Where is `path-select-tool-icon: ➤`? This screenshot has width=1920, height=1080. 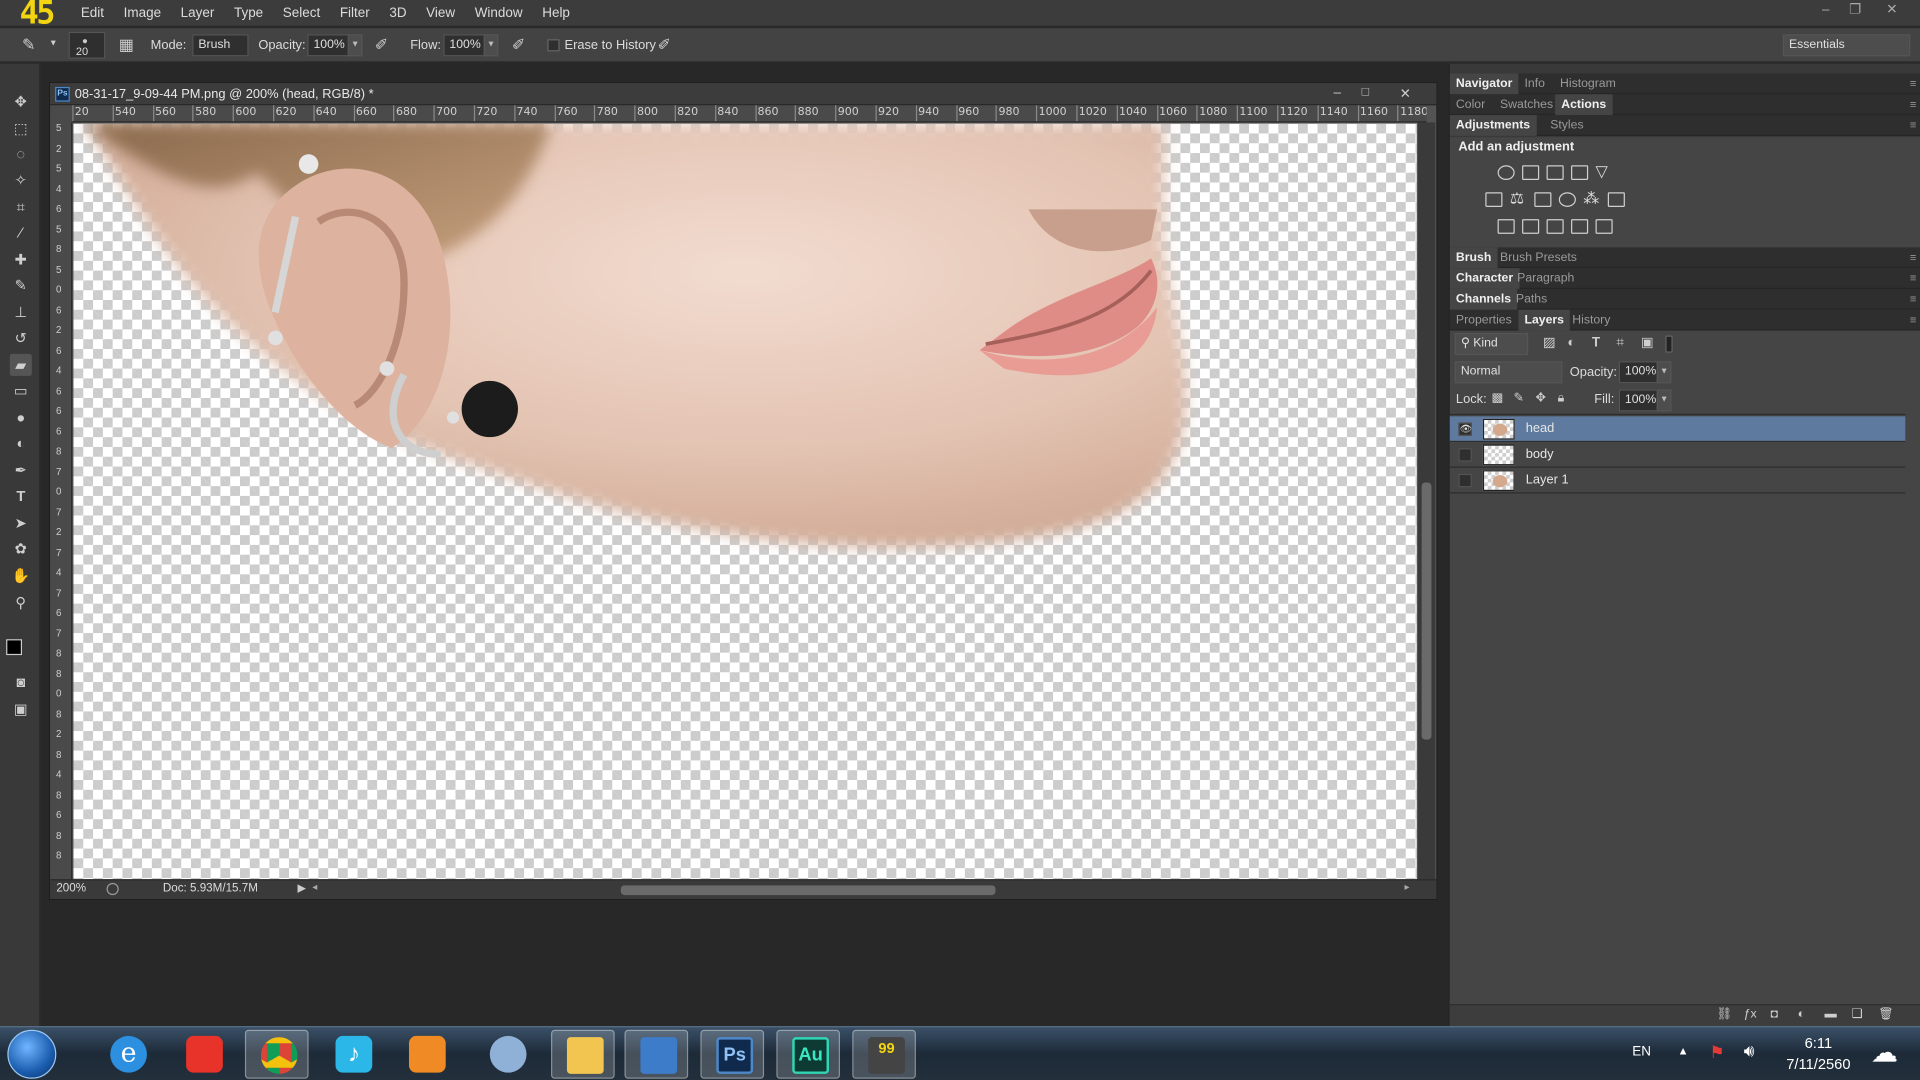 path-select-tool-icon: ➤ is located at coordinates (21, 523).